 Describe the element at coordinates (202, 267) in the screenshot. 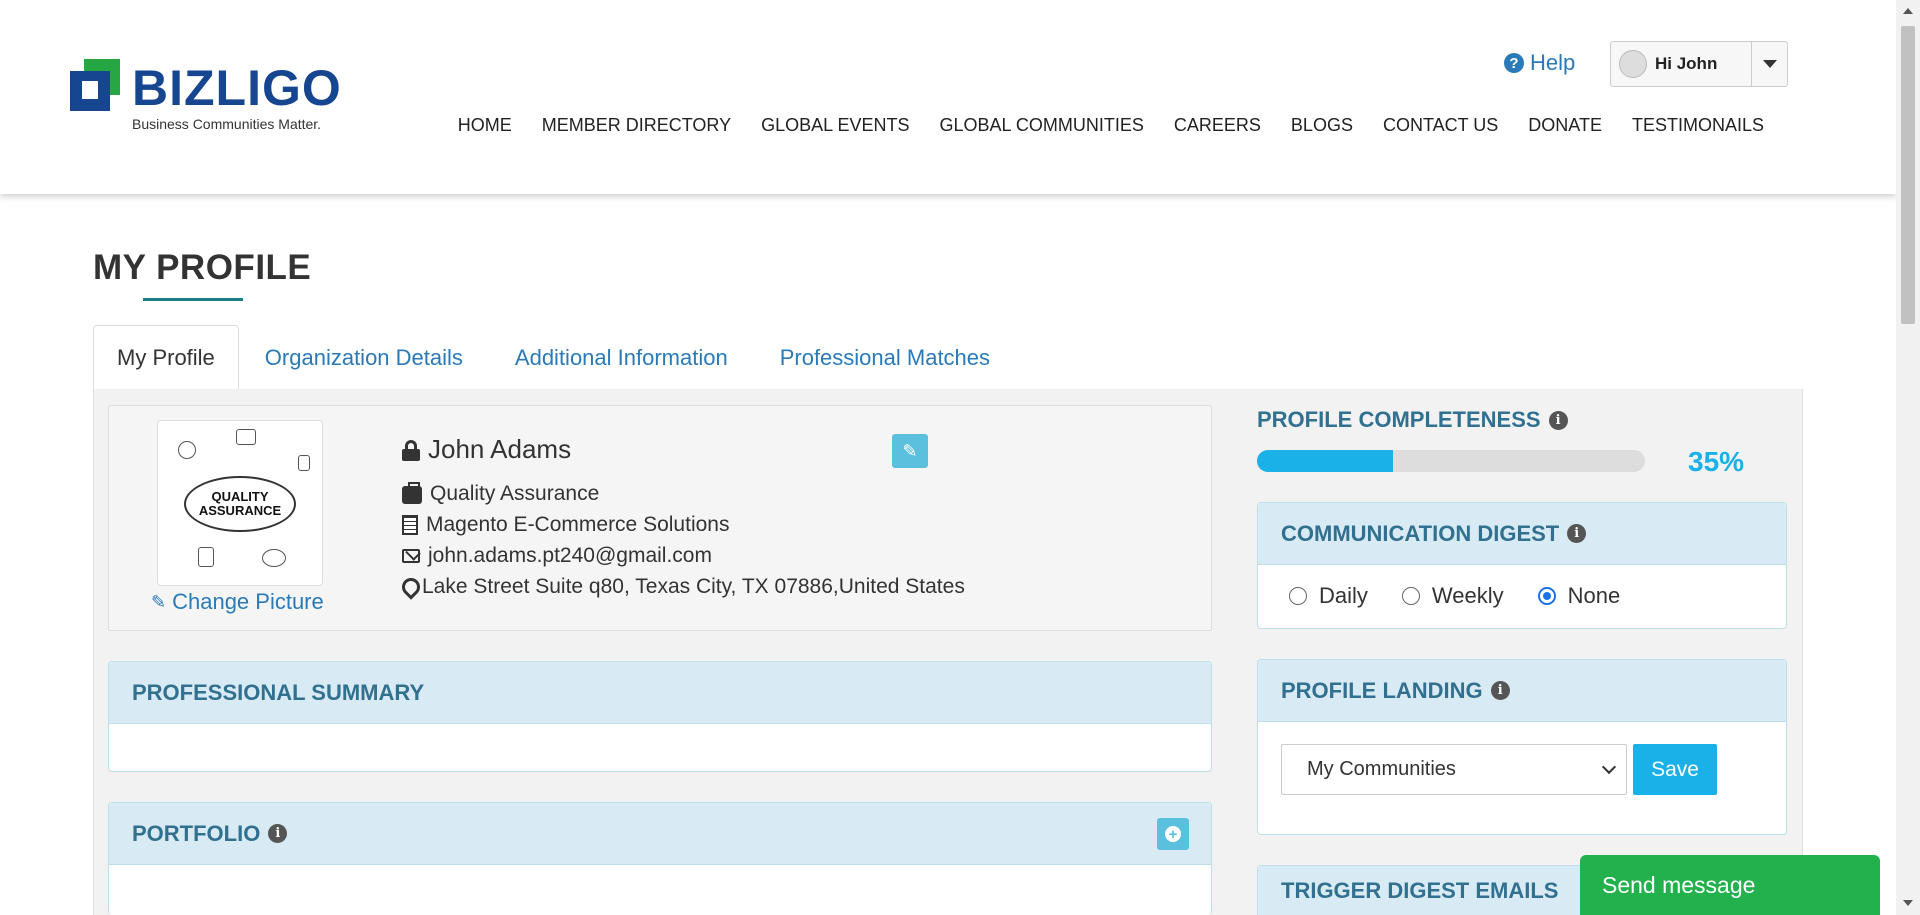

I see `page-title: MY PROFILE` at that location.